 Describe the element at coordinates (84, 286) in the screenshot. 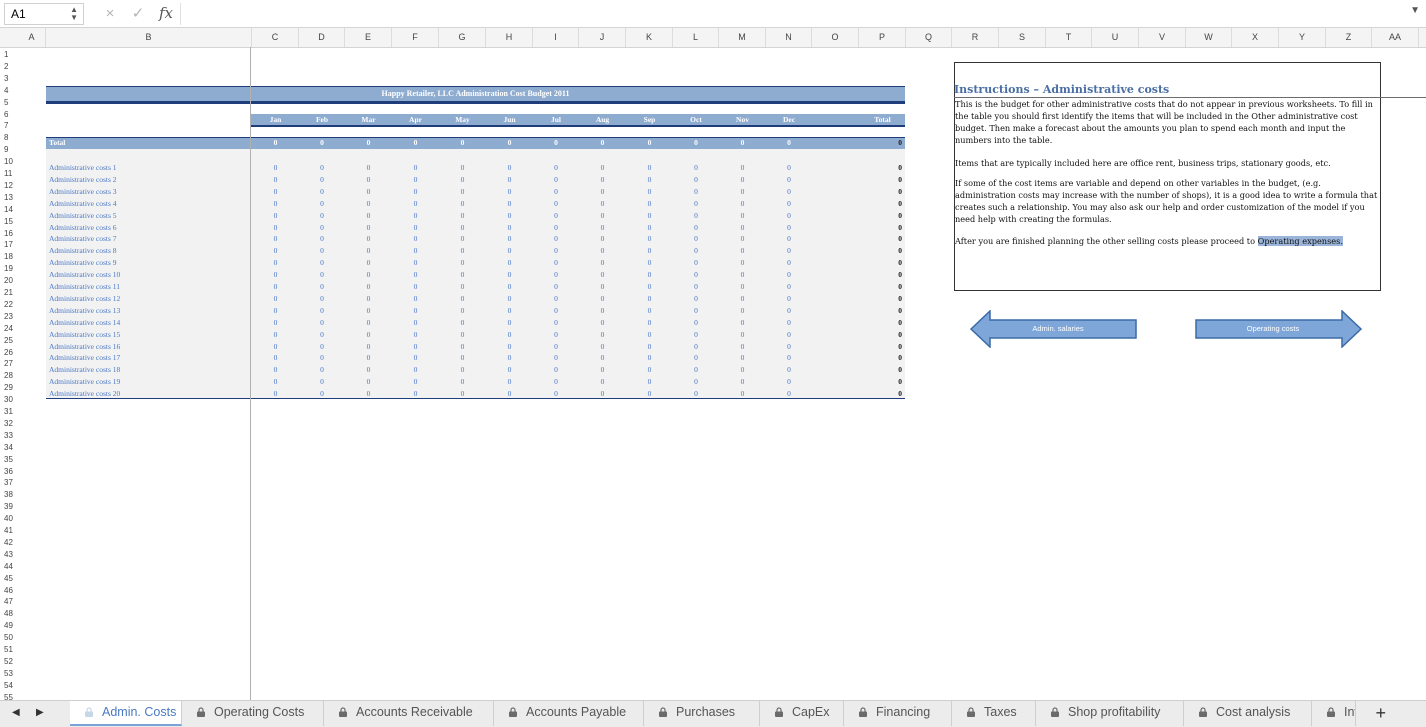

I see `cost-item-label: Administrative costs 11` at that location.